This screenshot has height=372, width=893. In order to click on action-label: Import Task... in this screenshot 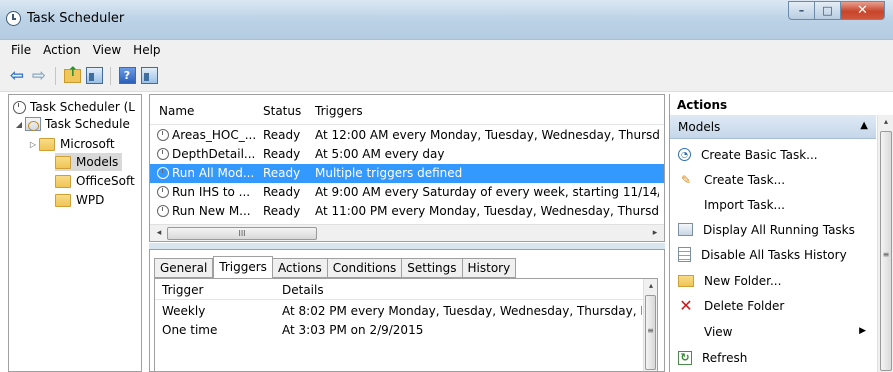, I will do `click(744, 204)`.